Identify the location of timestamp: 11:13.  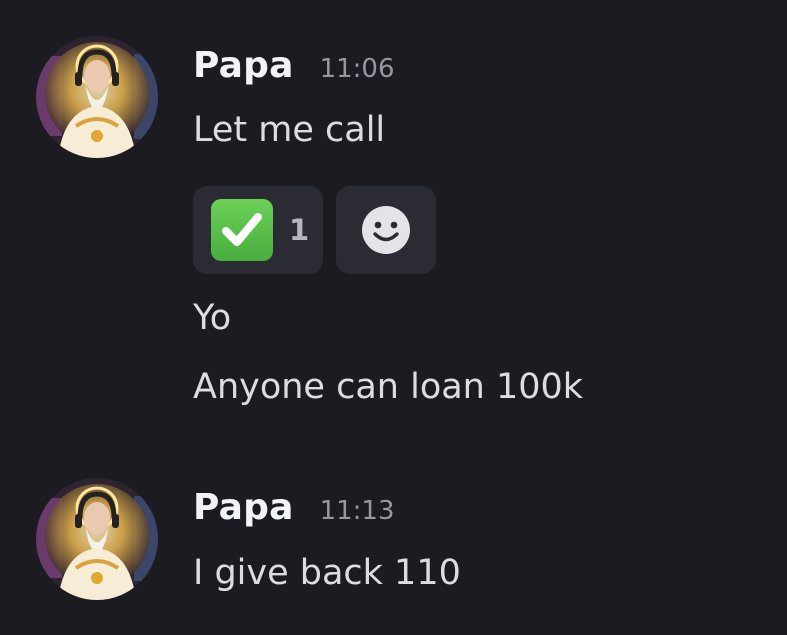
(357, 511).